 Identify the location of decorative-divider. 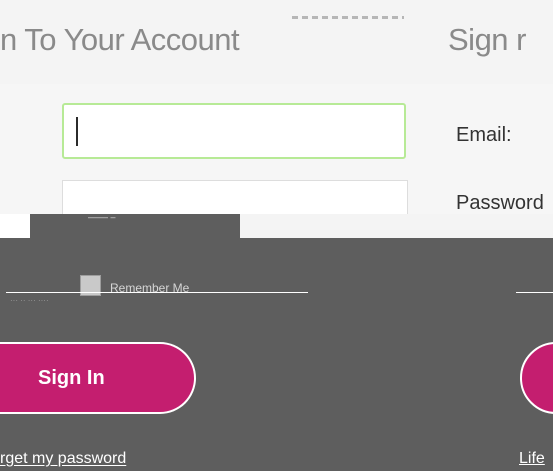
(348, 17).